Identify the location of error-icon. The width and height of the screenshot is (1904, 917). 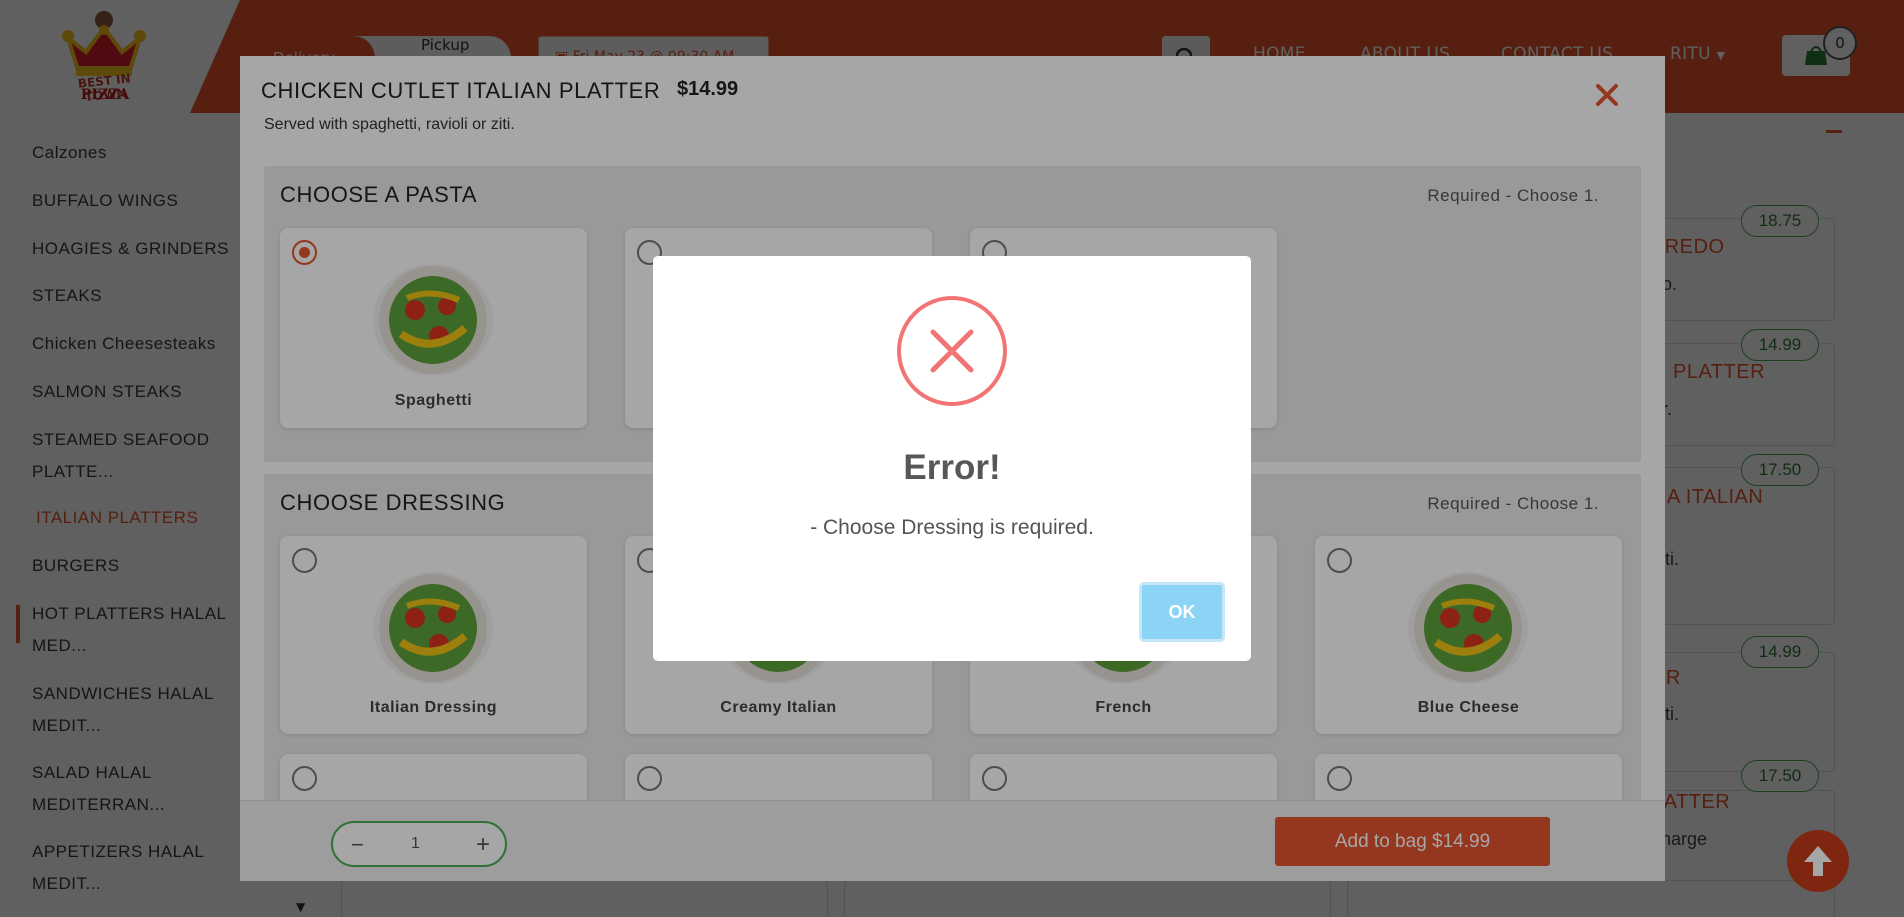
(952, 351).